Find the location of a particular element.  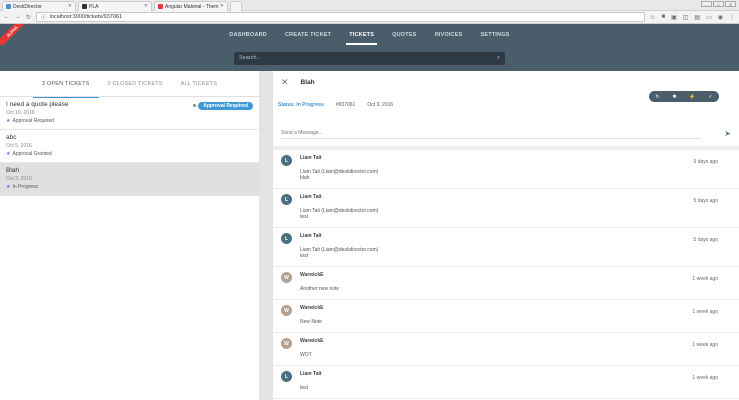

extension-icon: ■ is located at coordinates (663, 17).